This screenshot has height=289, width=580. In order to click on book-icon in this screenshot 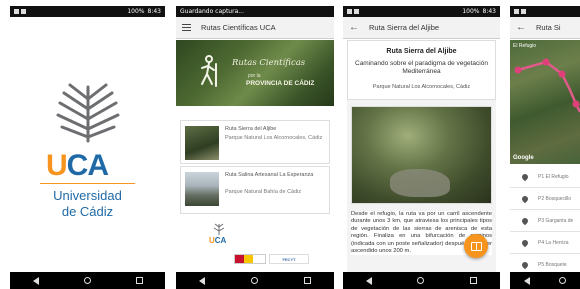, I will do `click(476, 246)`.